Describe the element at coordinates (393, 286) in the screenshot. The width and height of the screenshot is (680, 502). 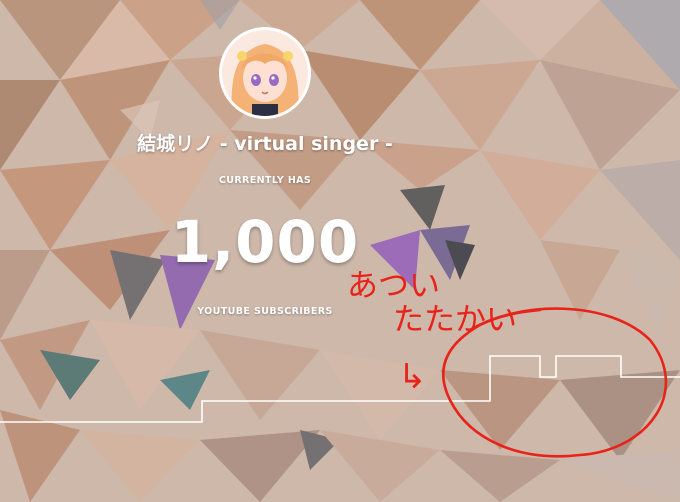
I see `annotation-line1: あつい` at that location.